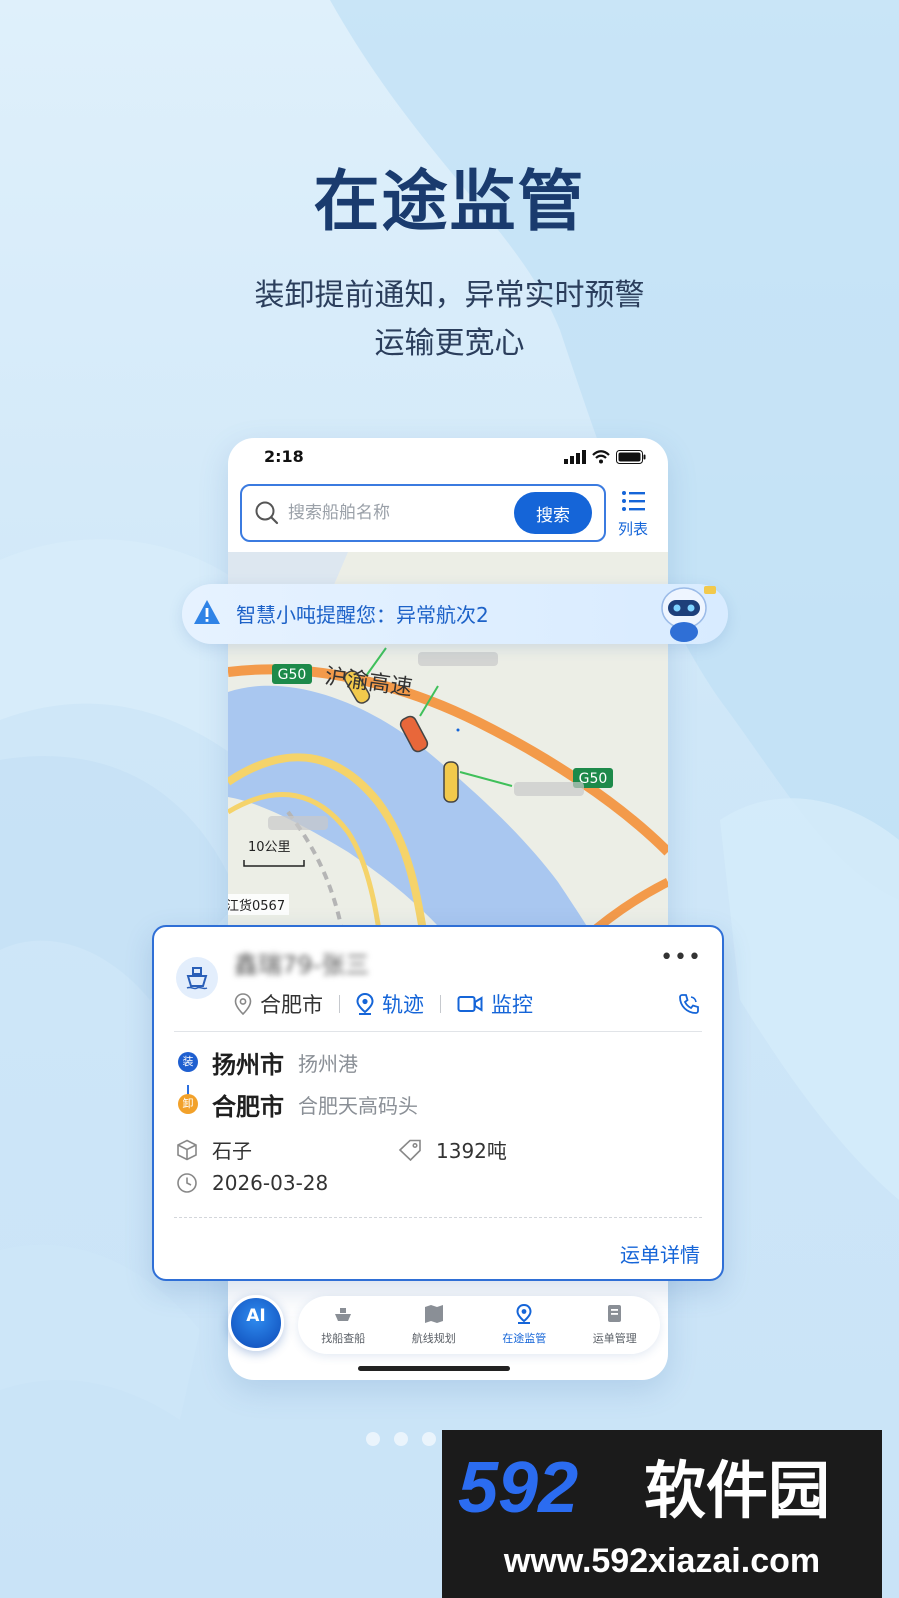 The height and width of the screenshot is (1598, 899). What do you see at coordinates (256, 1316) in the screenshot?
I see `ai-label: AI` at bounding box center [256, 1316].